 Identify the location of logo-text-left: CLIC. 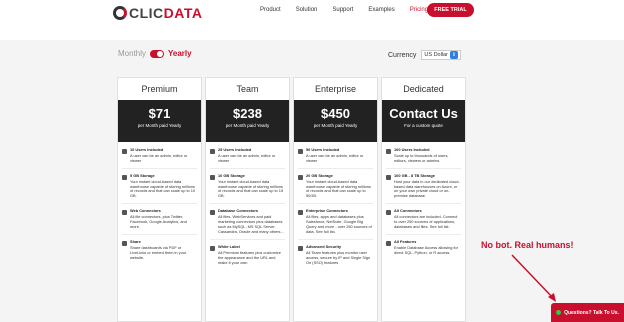
(146, 13).